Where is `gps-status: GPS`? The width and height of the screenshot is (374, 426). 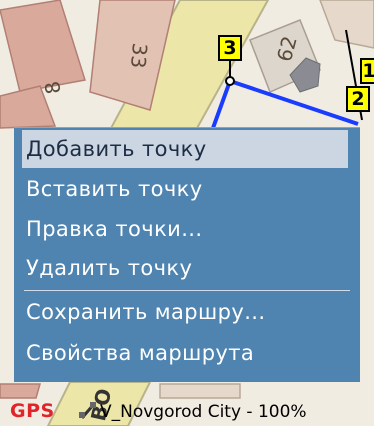 gps-status: GPS is located at coordinates (32, 411).